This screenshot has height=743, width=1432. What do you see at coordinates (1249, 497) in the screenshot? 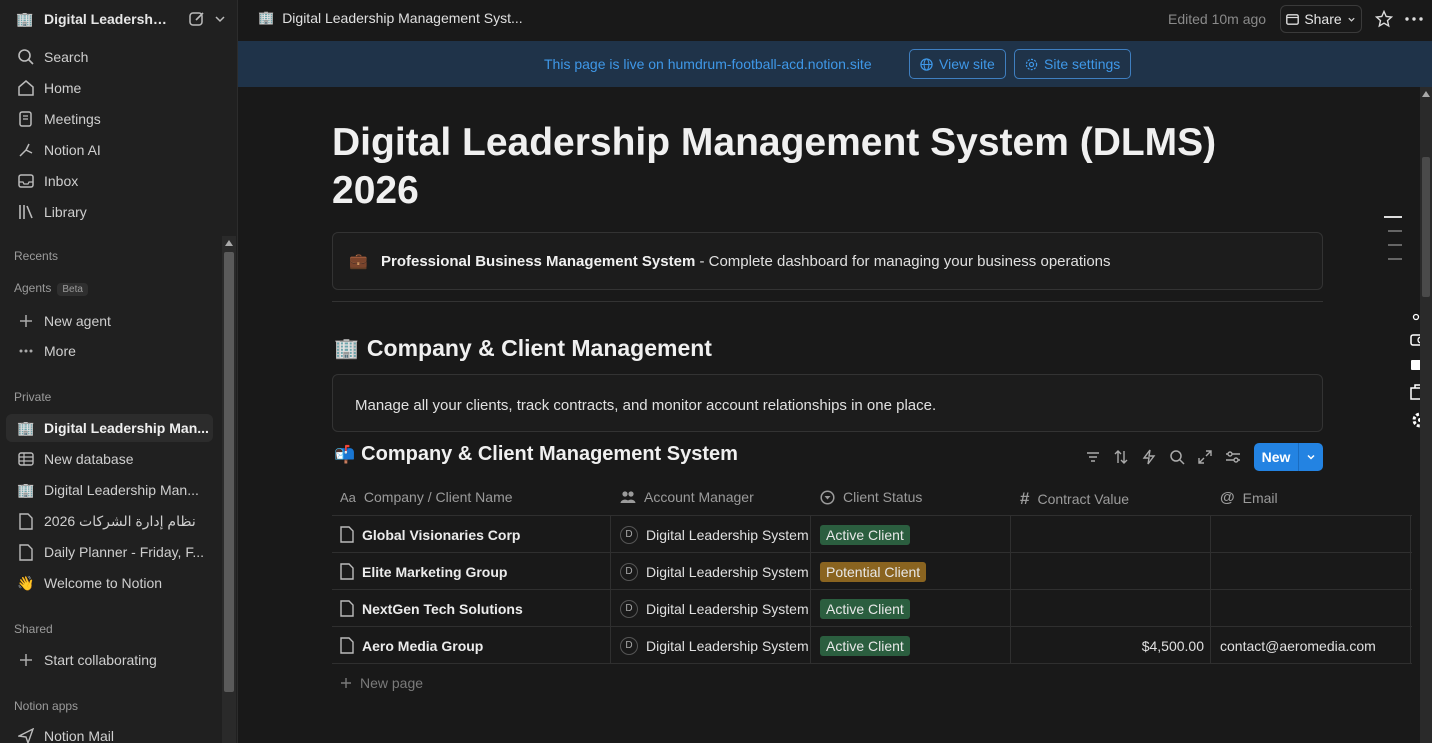
I see `column-header-email: @ Email` at bounding box center [1249, 497].